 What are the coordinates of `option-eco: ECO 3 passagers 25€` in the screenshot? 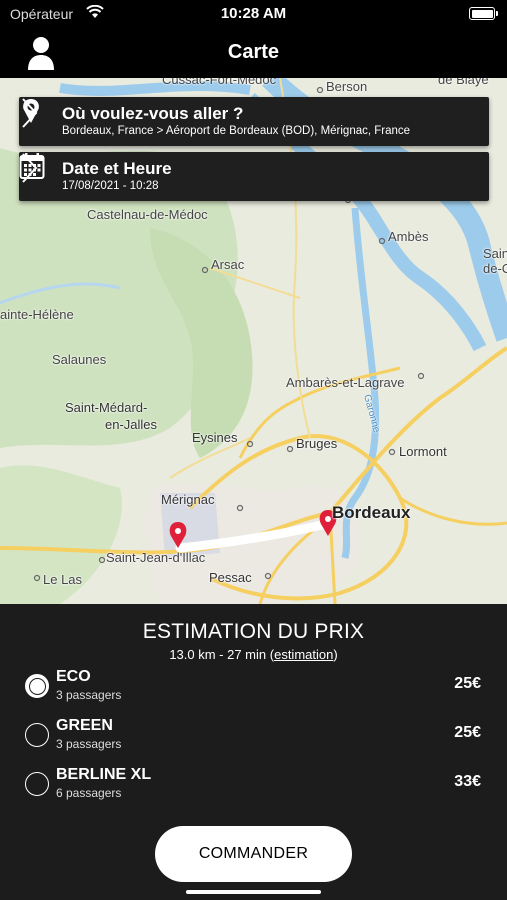 It's located at (253, 686).